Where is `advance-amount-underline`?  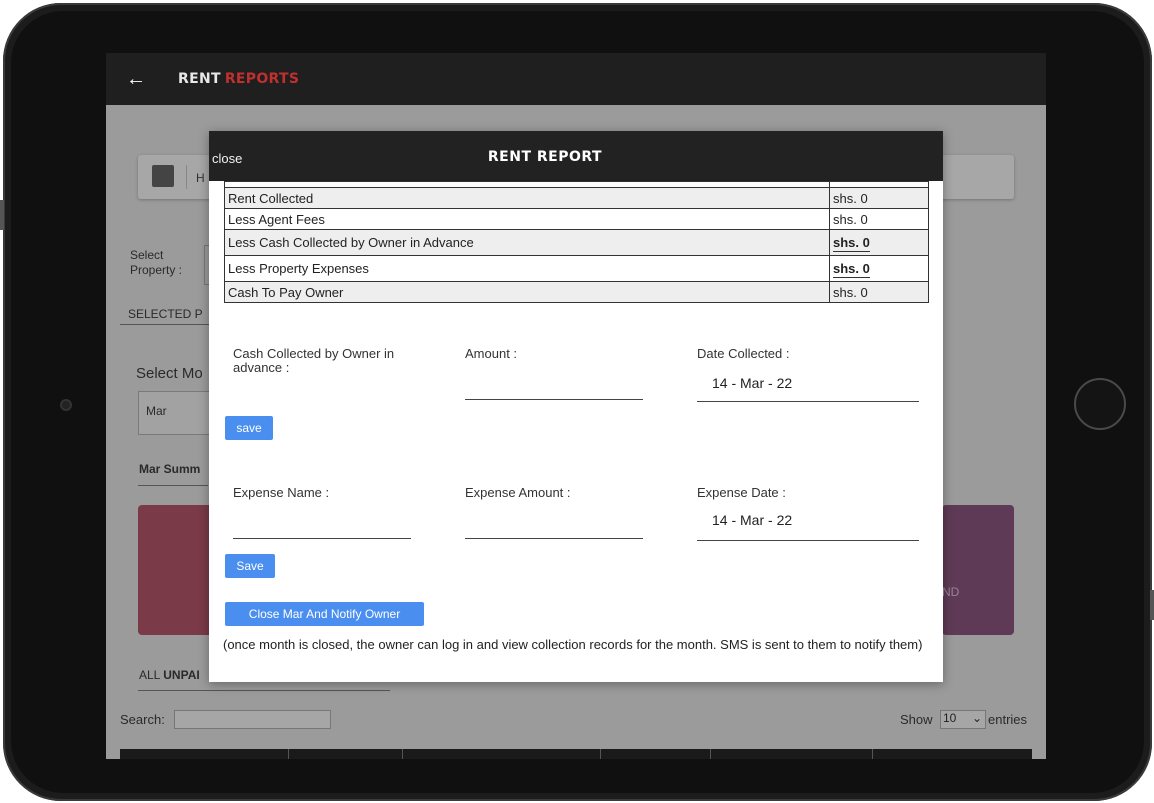 advance-amount-underline is located at coordinates (554, 399).